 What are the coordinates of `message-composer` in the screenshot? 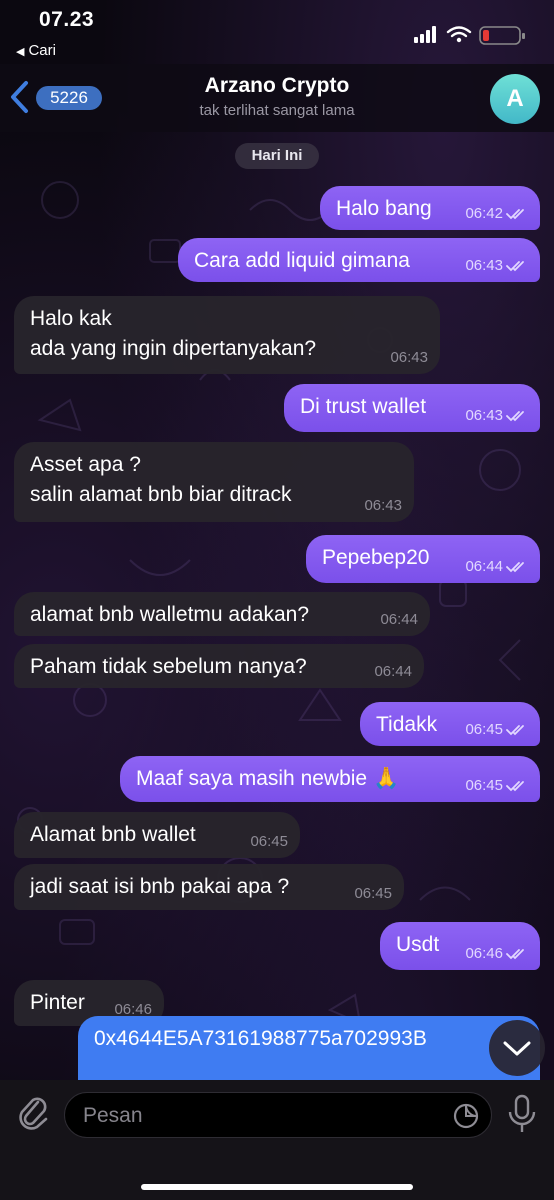 It's located at (277, 1140).